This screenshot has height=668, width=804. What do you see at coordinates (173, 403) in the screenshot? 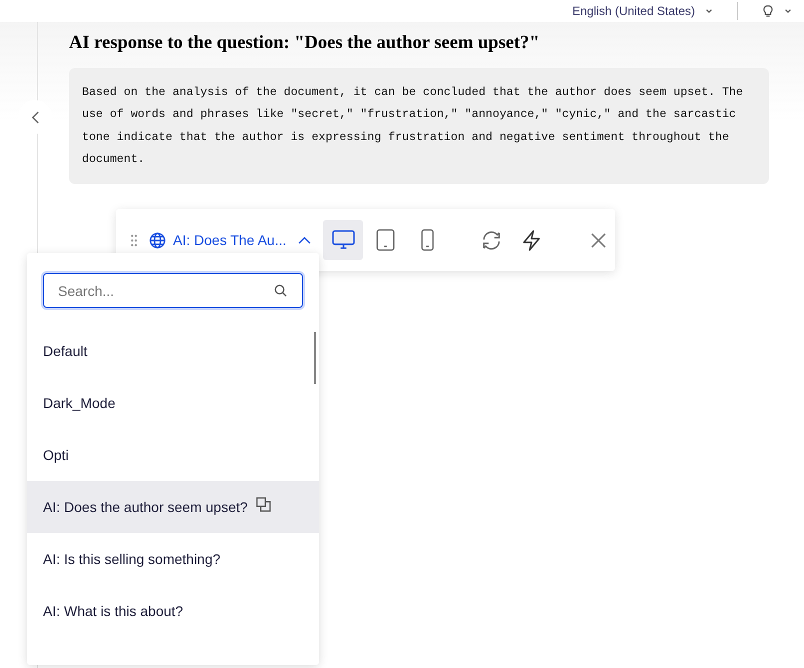
I see `variant-option: Dark_Mode` at bounding box center [173, 403].